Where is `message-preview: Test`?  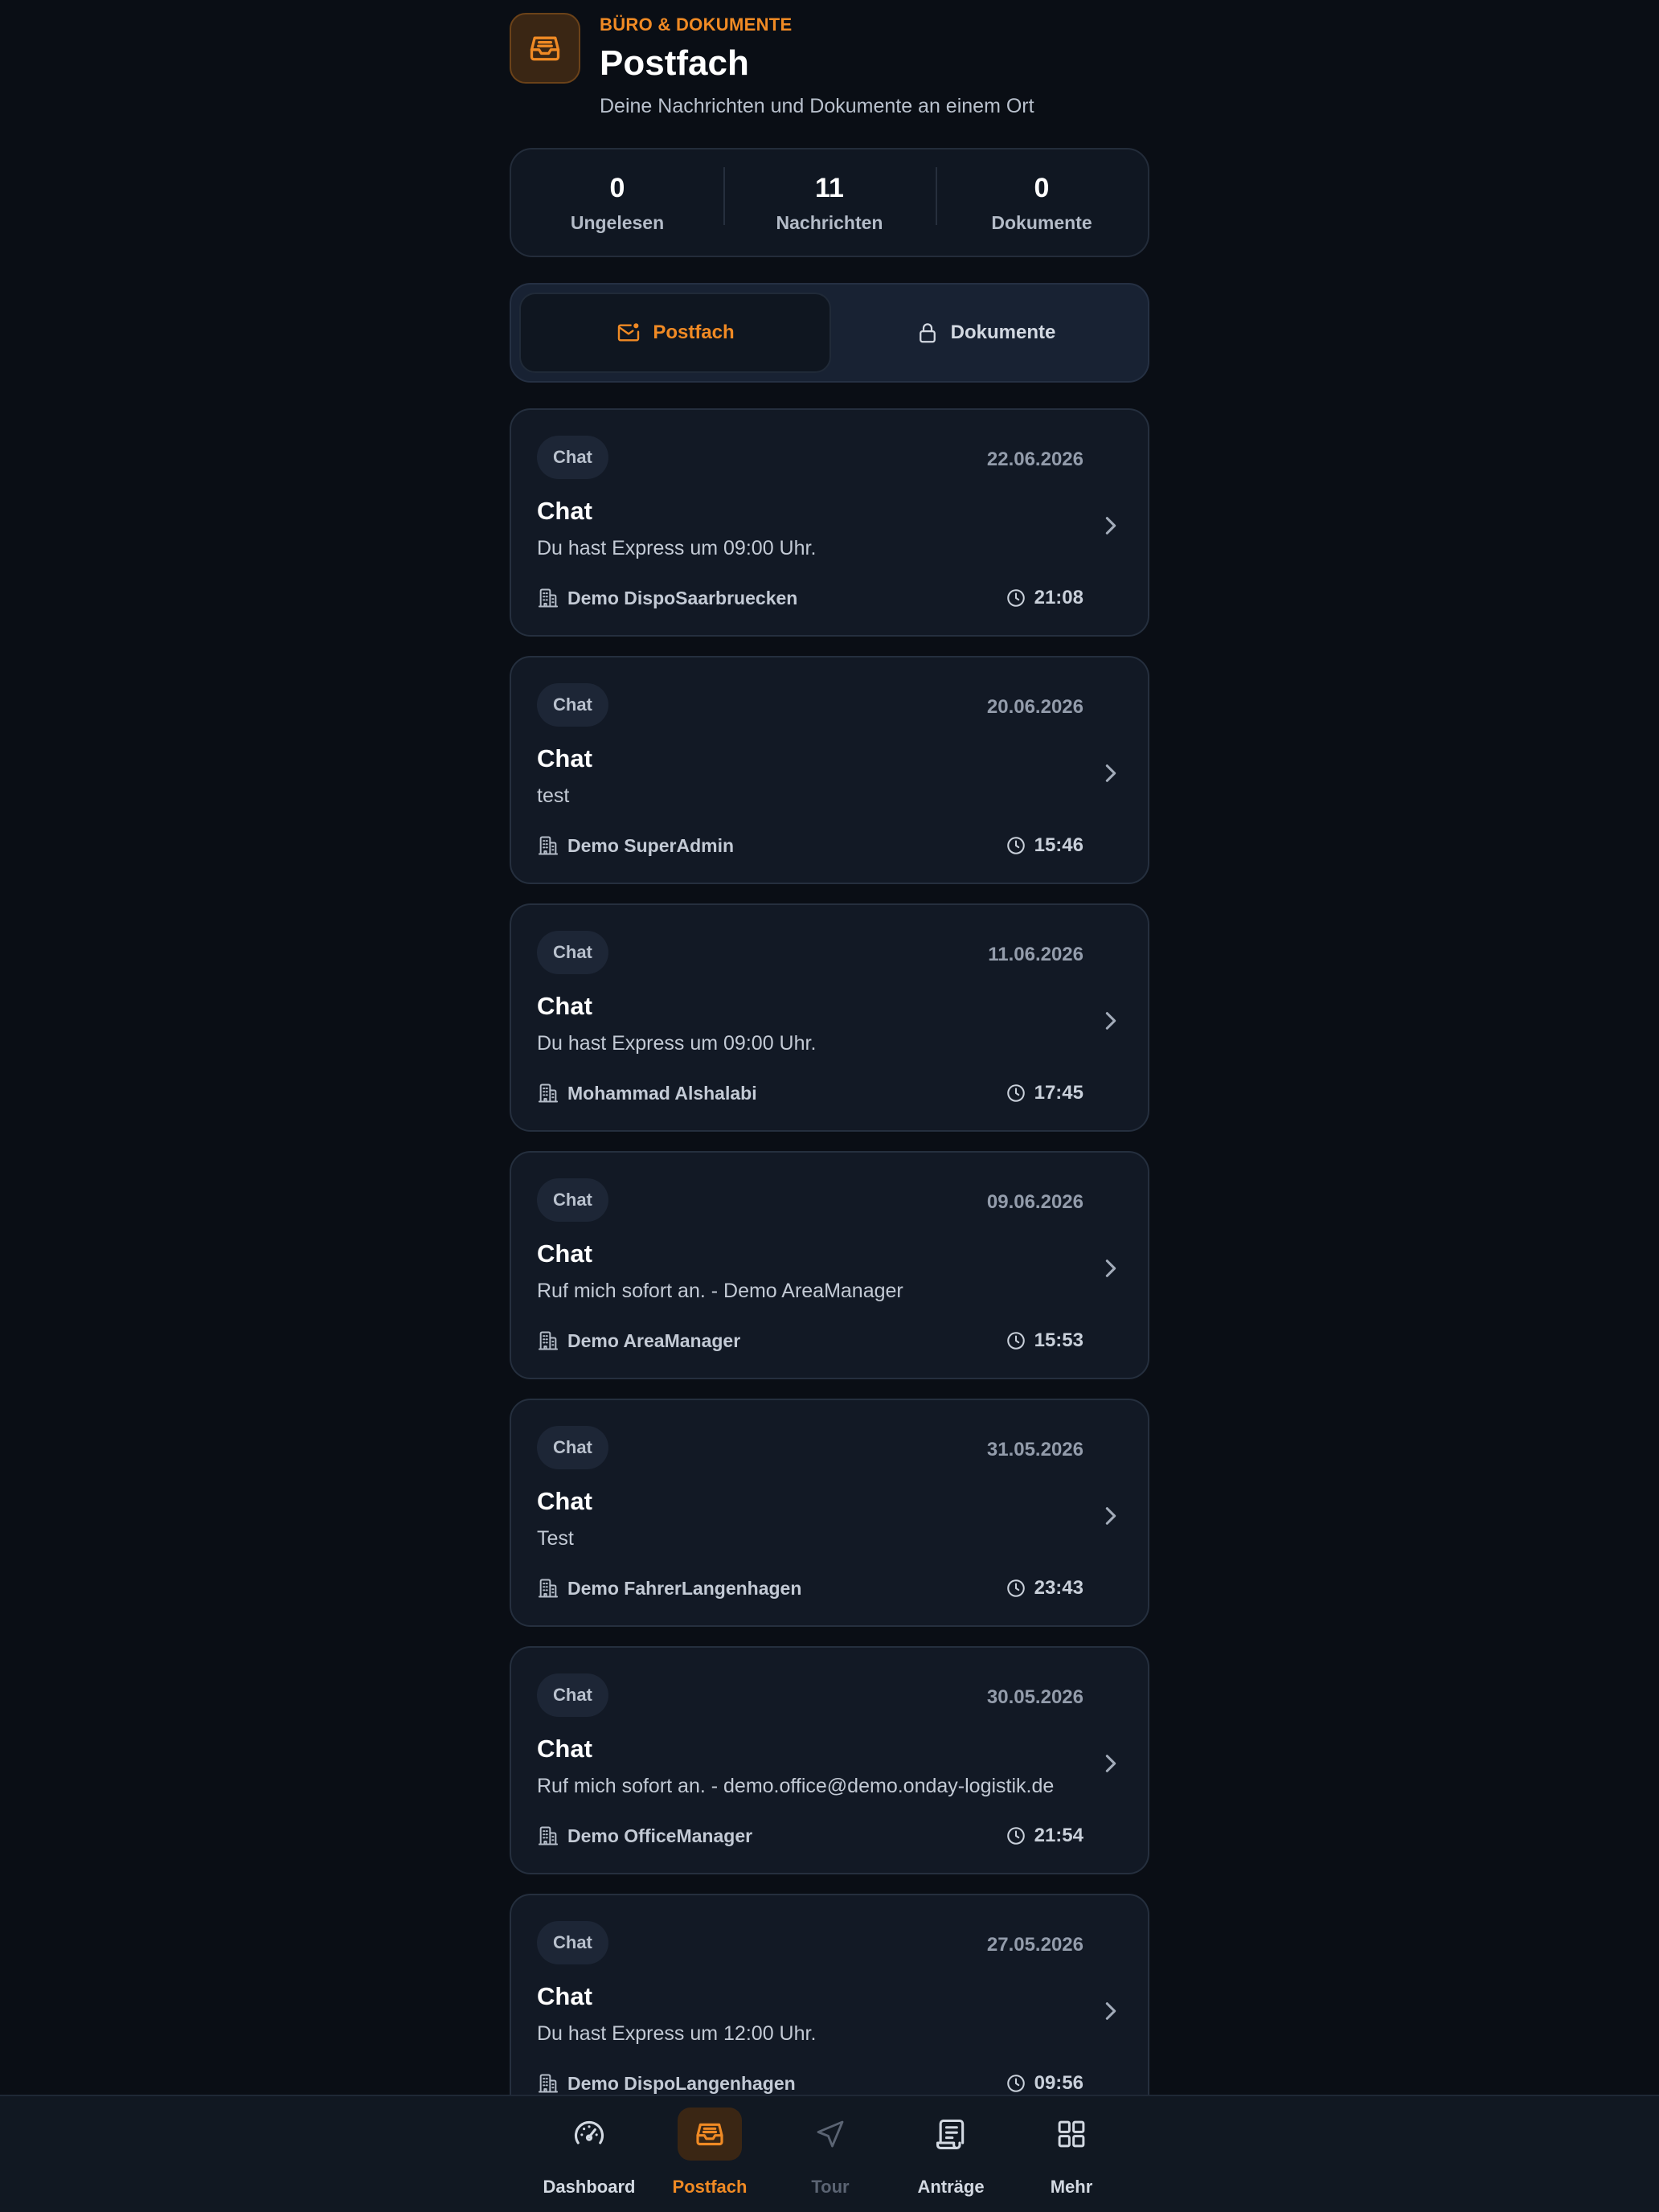
message-preview: Test is located at coordinates (555, 1538).